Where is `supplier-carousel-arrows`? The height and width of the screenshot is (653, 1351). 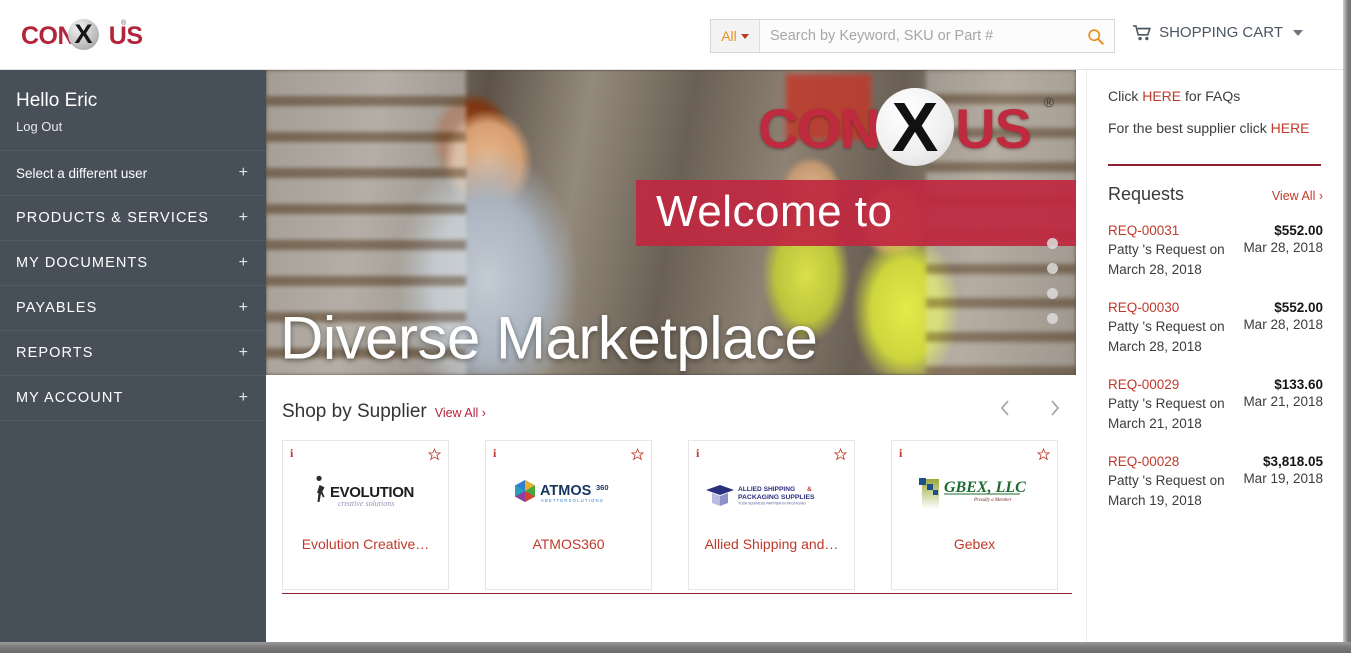 supplier-carousel-arrows is located at coordinates (1030, 410).